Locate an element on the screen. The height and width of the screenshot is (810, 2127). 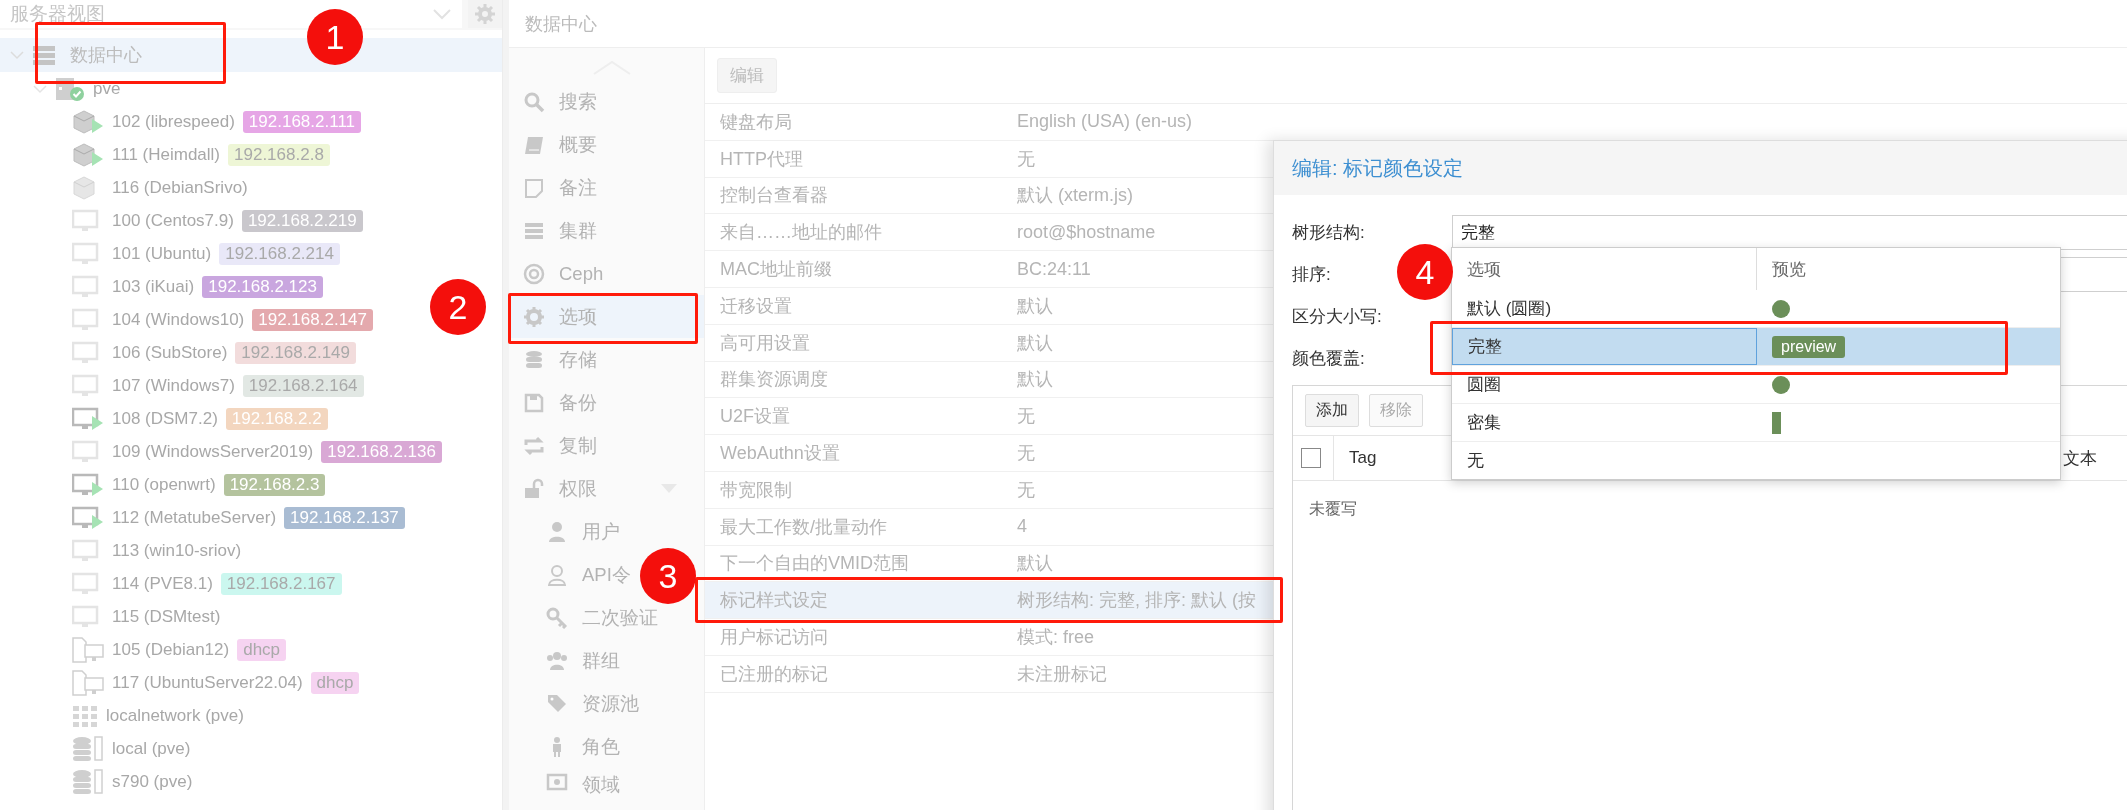
tree-item: 109 (WindowsServer2019) 192.168.2.136 is located at coordinates (221, 451).